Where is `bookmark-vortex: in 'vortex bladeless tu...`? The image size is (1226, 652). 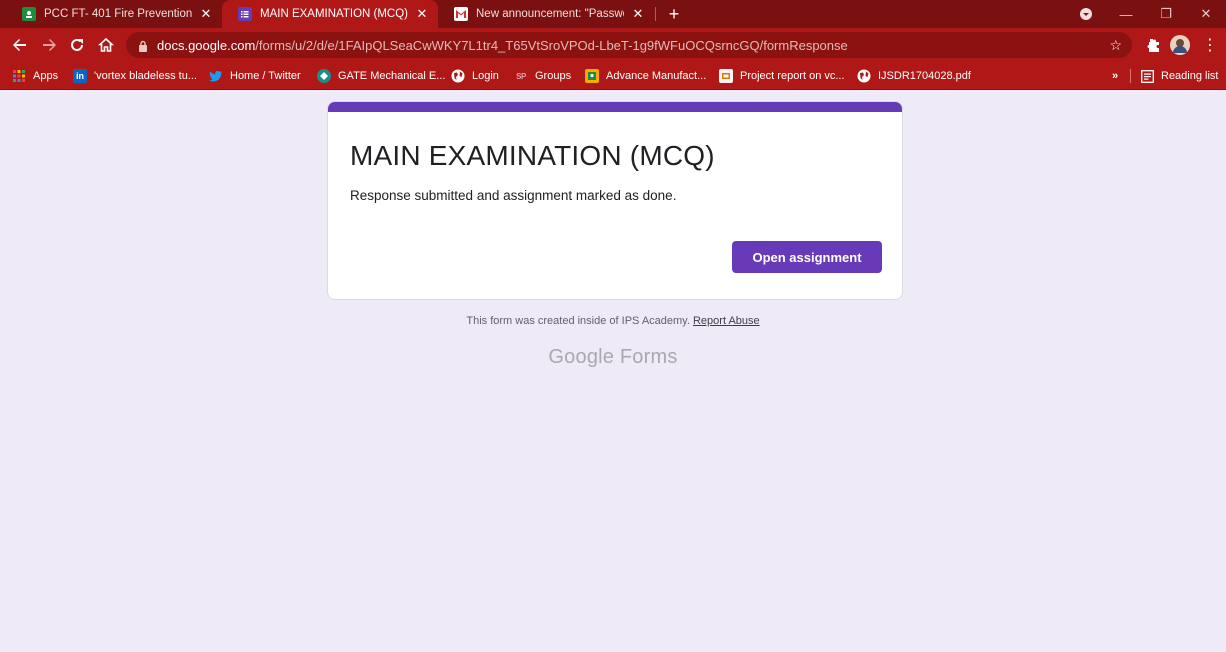
bookmark-vortex: in 'vortex bladeless tu... is located at coordinates (135, 76).